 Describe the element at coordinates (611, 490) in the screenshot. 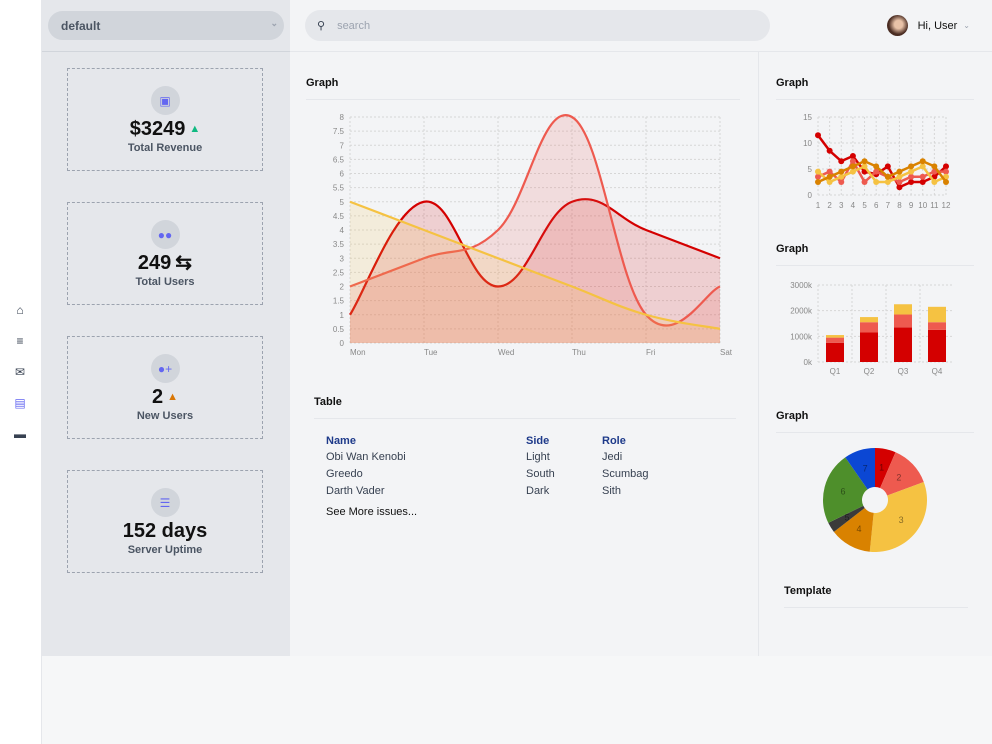

I see `cell: Sith` at that location.